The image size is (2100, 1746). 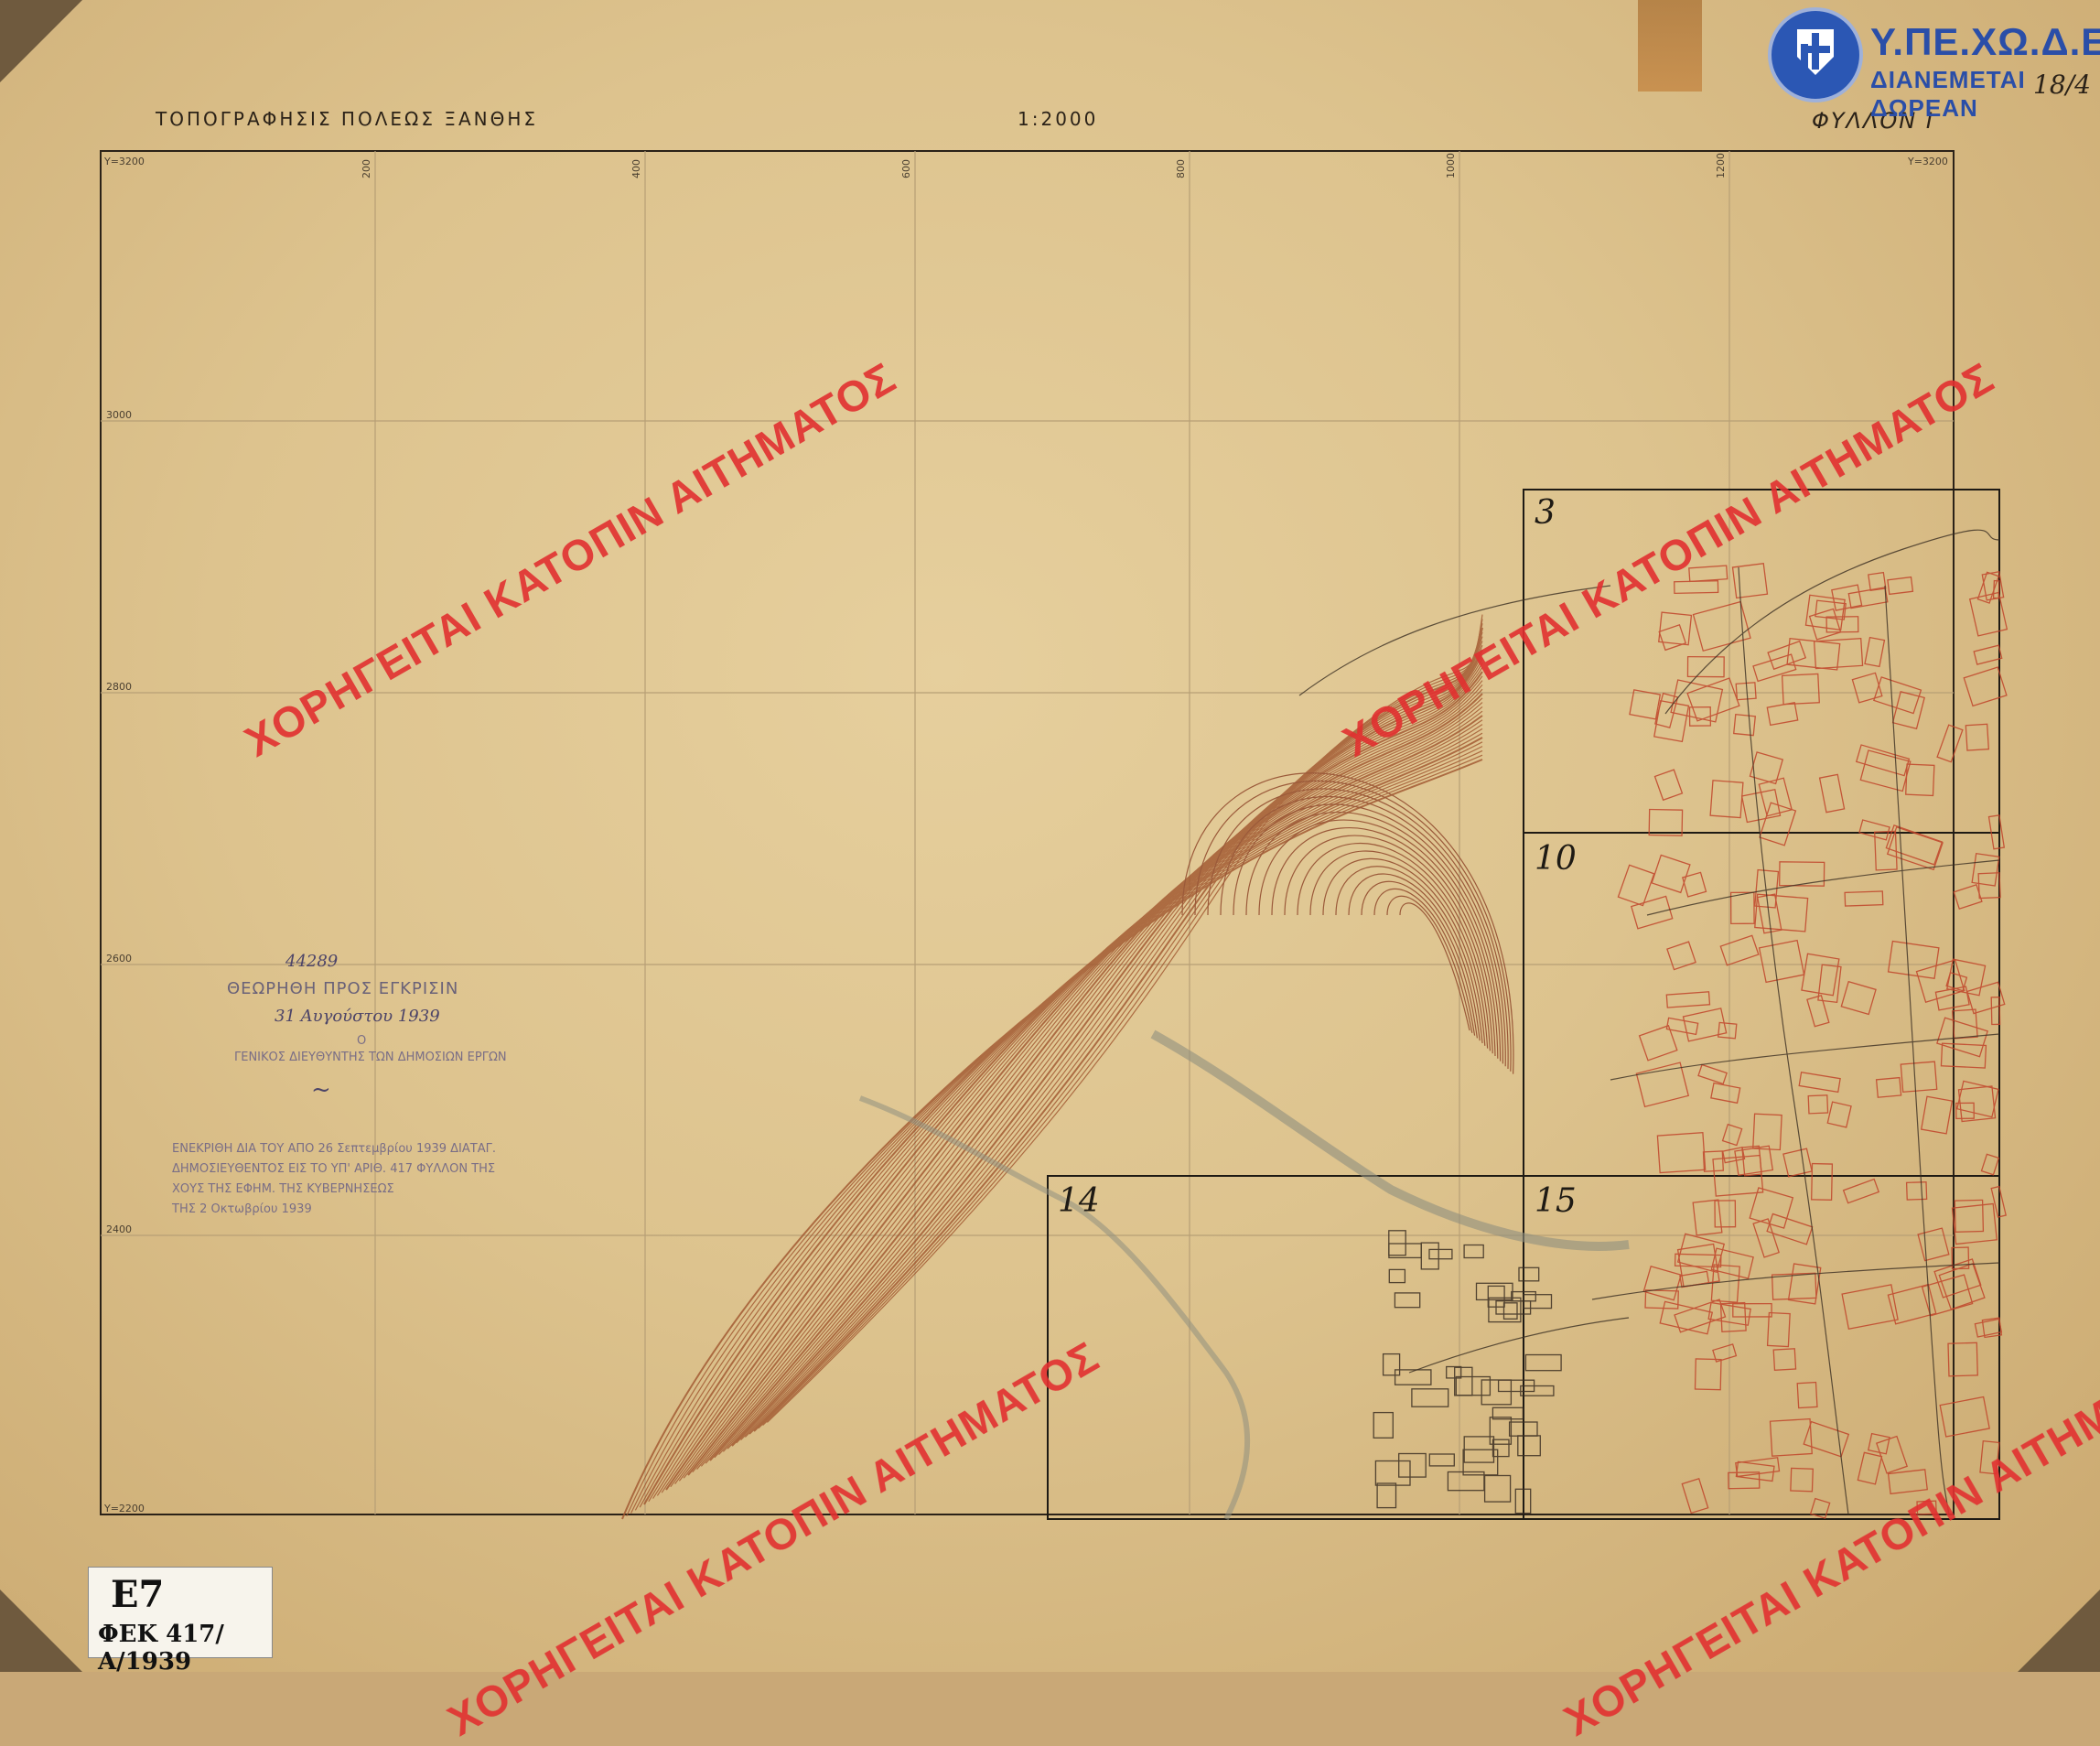 What do you see at coordinates (1181, 168) in the screenshot?
I see `grid-label-x: 800` at bounding box center [1181, 168].